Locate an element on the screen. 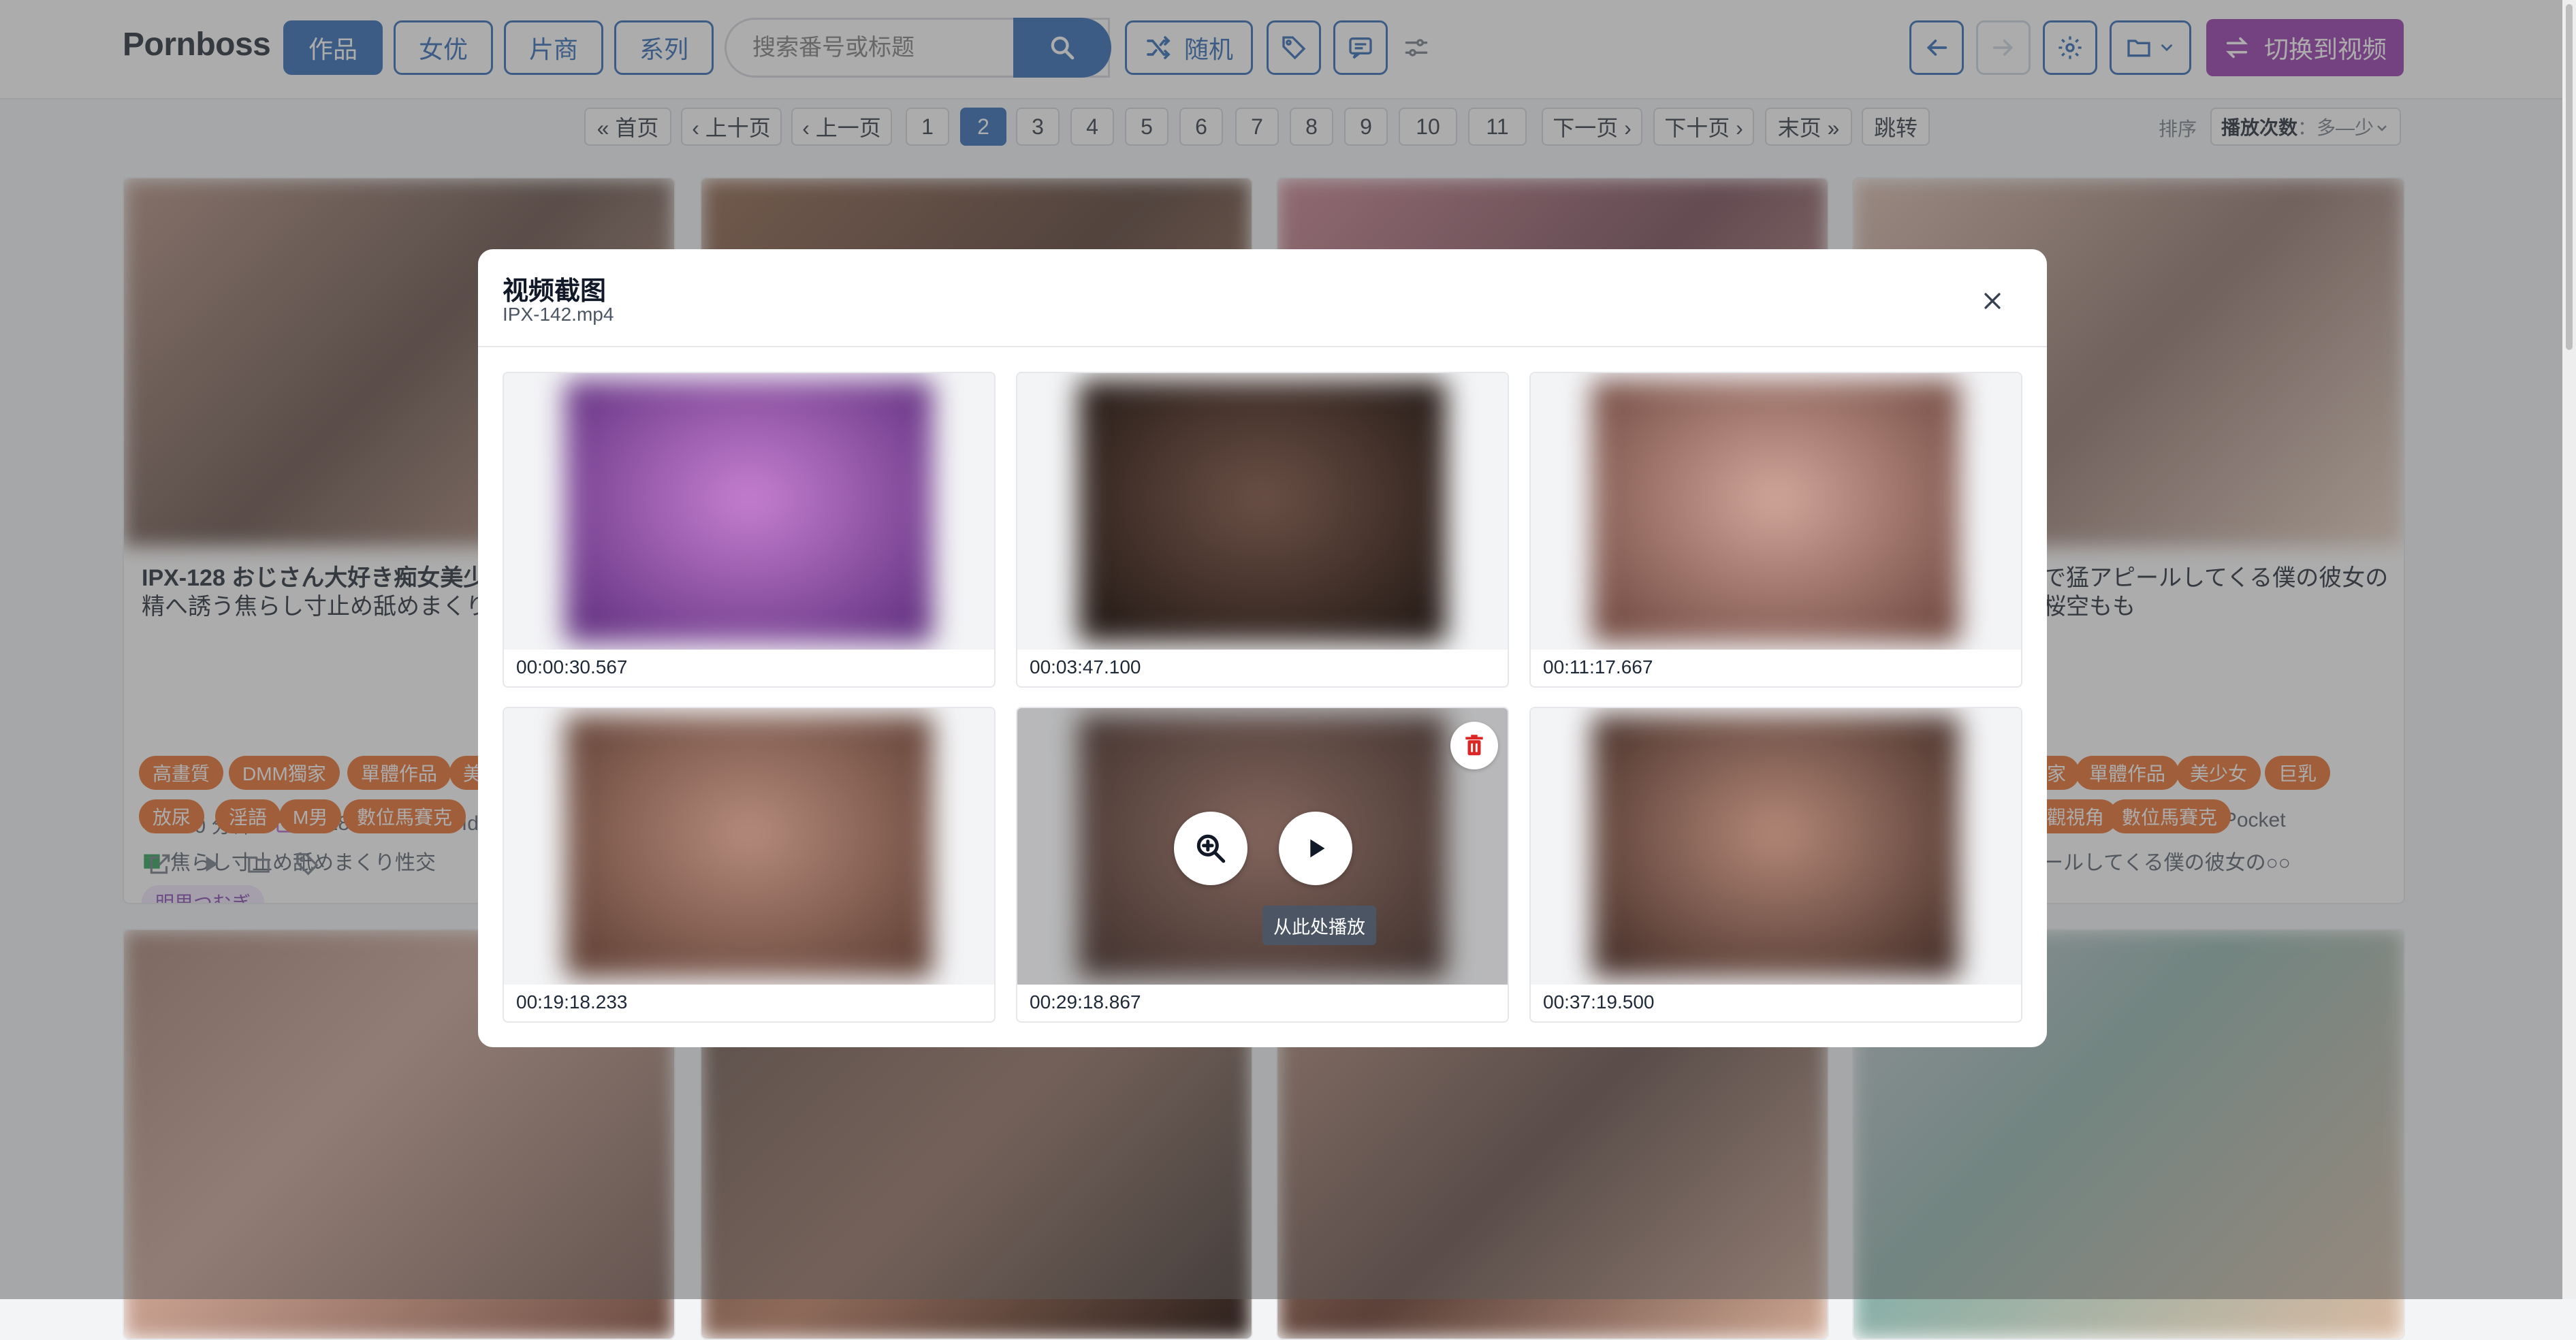 The height and width of the screenshot is (1340, 2576). zoom-in-icon is located at coordinates (1211, 849).